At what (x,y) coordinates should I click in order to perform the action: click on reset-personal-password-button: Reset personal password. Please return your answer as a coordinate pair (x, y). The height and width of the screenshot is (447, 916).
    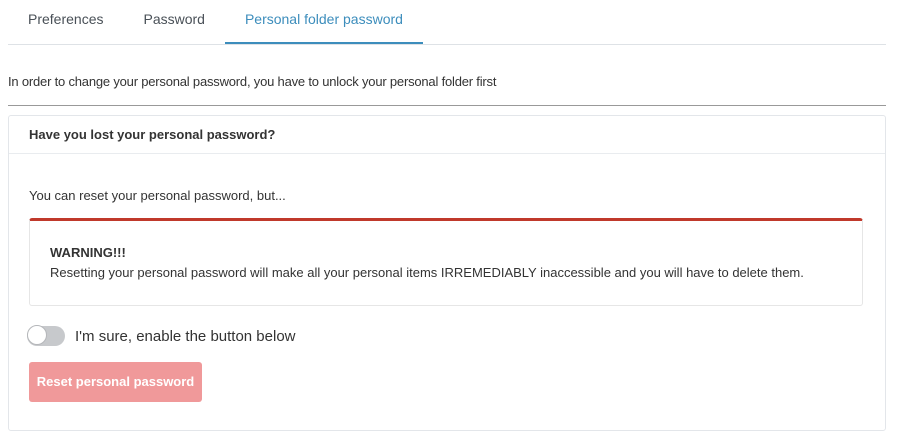
    Looking at the image, I should click on (115, 382).